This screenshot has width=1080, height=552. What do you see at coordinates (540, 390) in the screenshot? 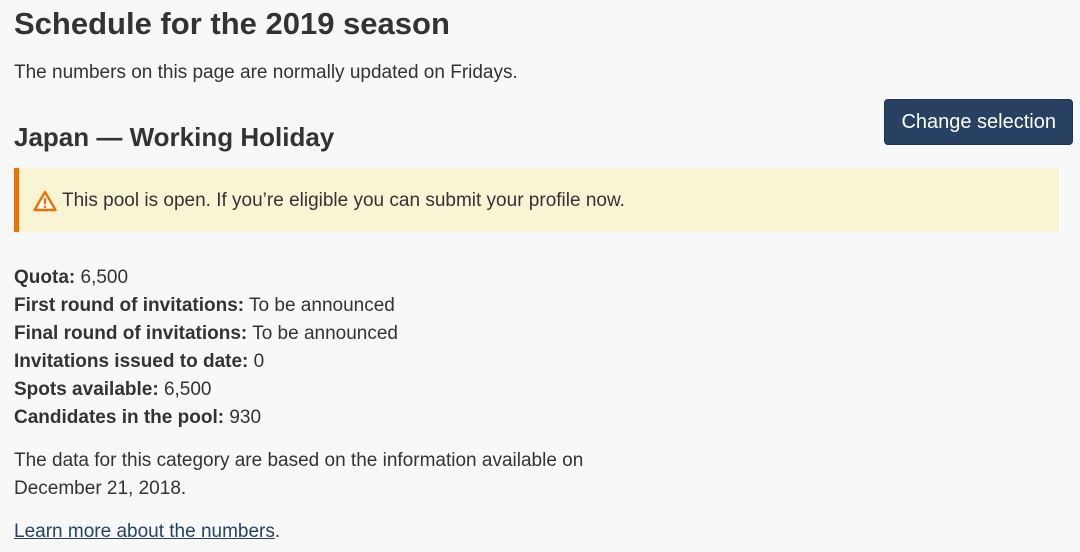
I see `fact-row: Spots available: 6,500` at bounding box center [540, 390].